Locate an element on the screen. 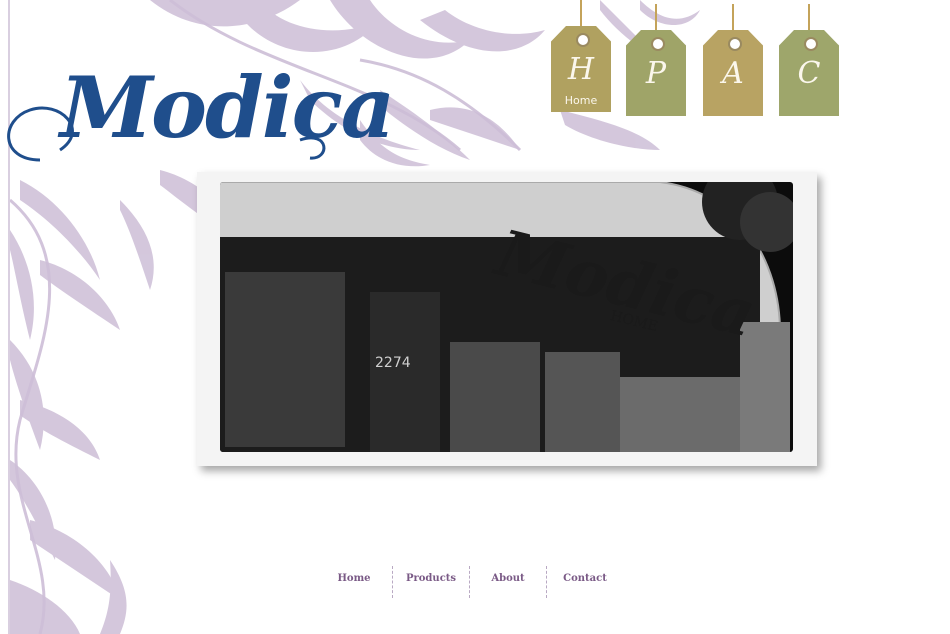 The height and width of the screenshot is (634, 950). tag-about: A is located at coordinates (733, 60).